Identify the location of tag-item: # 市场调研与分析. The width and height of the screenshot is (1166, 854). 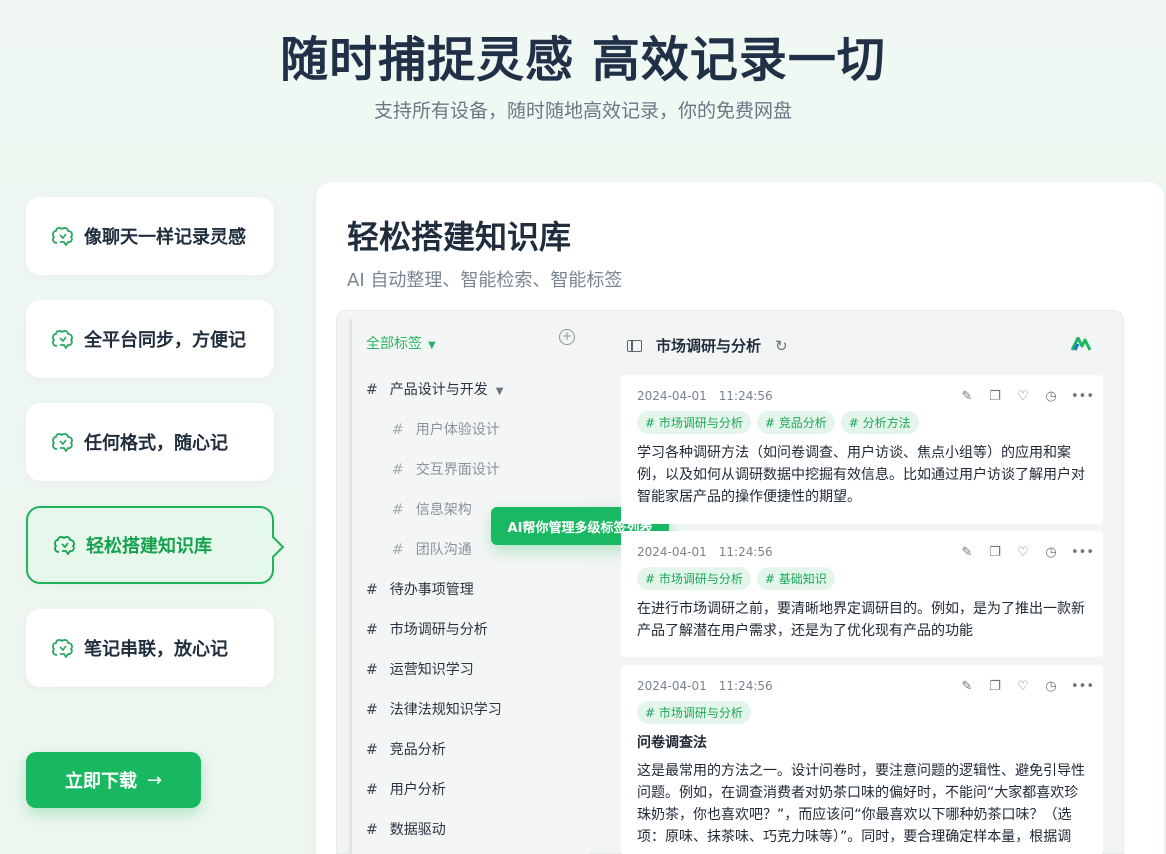
(427, 629).